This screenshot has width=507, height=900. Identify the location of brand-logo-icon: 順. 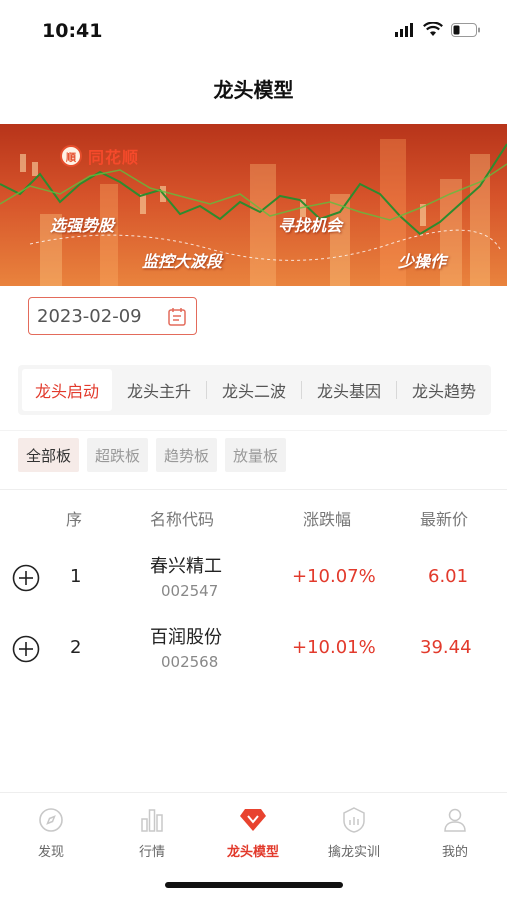
(71, 156).